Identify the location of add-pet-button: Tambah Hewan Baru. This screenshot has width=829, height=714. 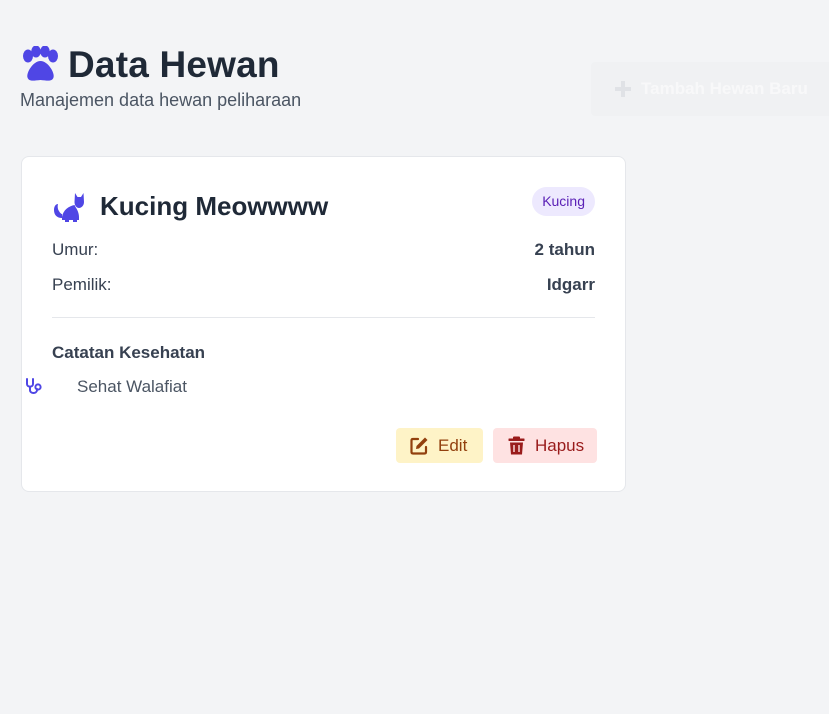
(710, 89).